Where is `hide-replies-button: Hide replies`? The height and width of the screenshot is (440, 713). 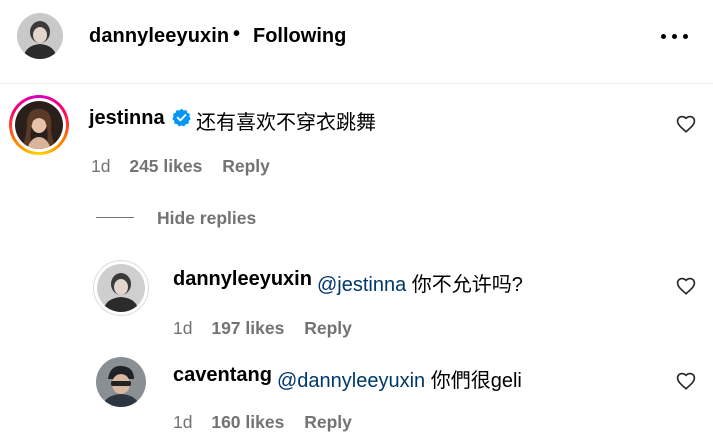 hide-replies-button: Hide replies is located at coordinates (206, 218).